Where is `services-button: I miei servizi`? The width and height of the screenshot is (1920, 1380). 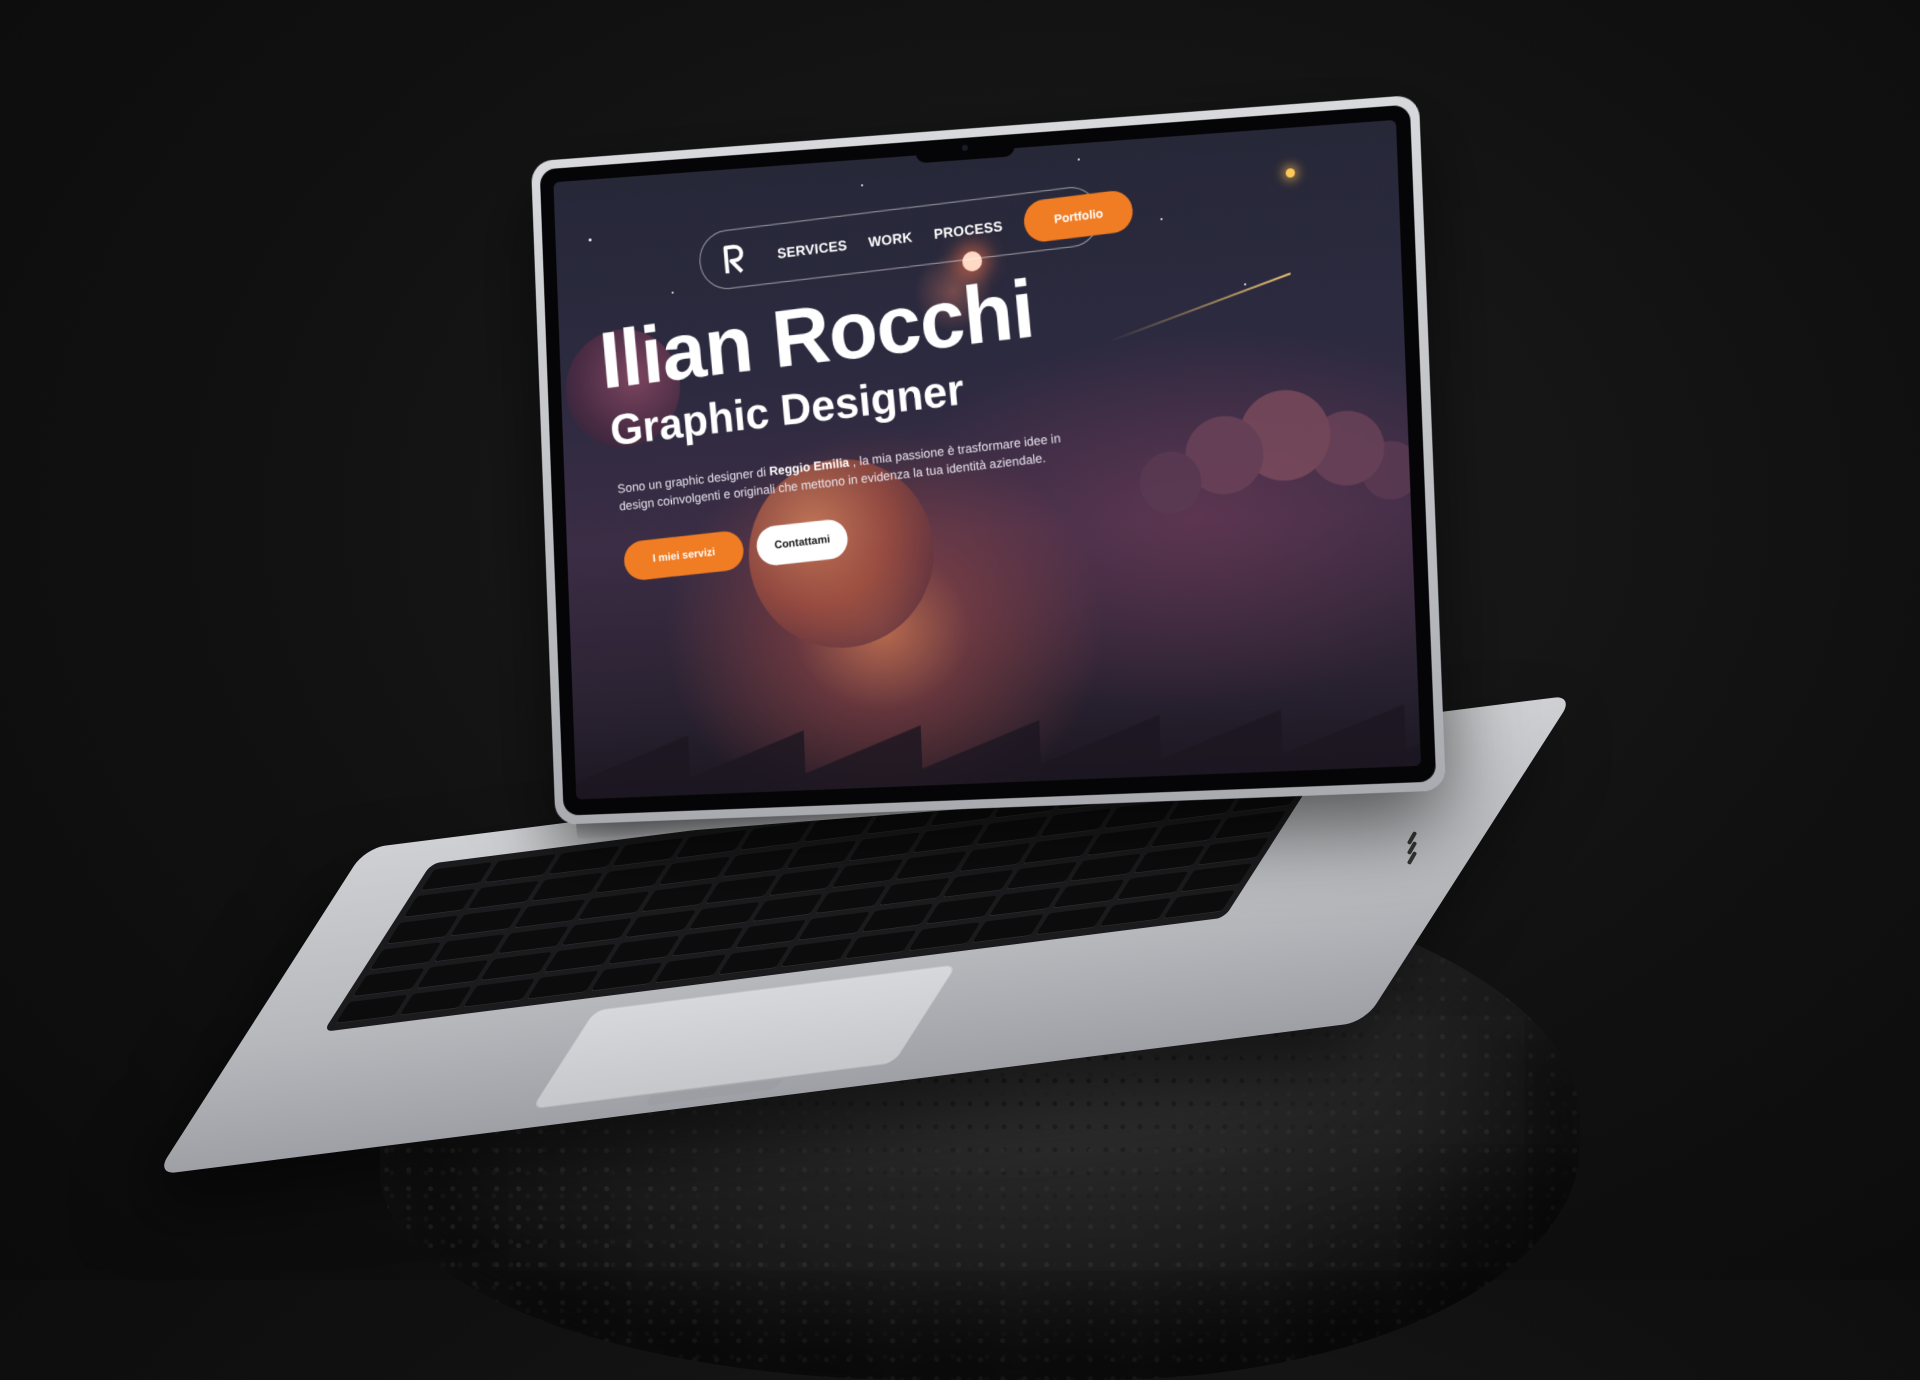 services-button: I miei servizi is located at coordinates (684, 555).